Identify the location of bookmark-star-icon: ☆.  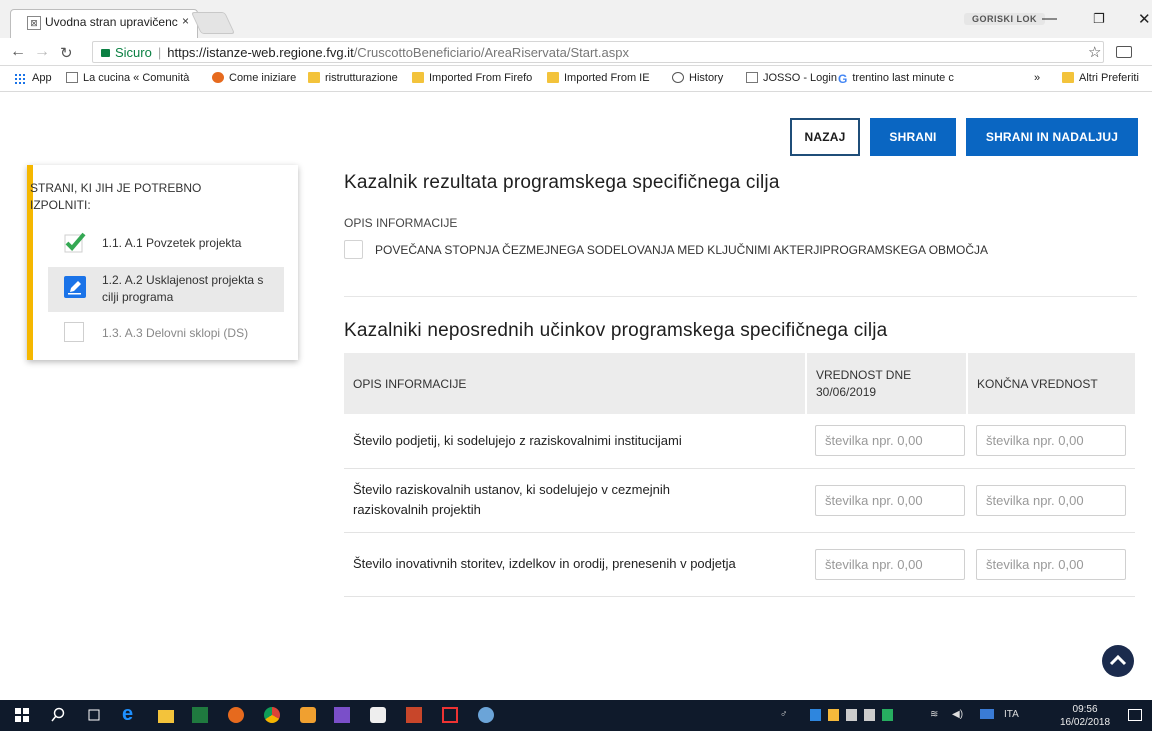
(1094, 52).